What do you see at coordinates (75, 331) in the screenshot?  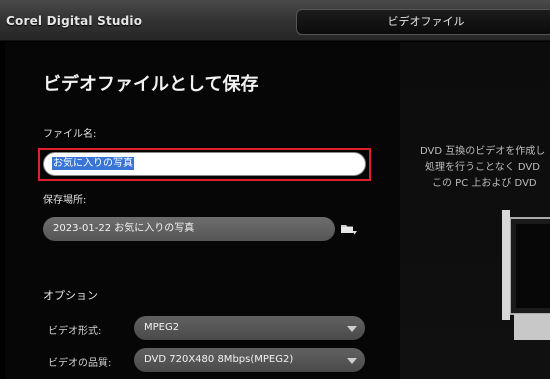 I see `video-format-label: ビデオ形式:` at bounding box center [75, 331].